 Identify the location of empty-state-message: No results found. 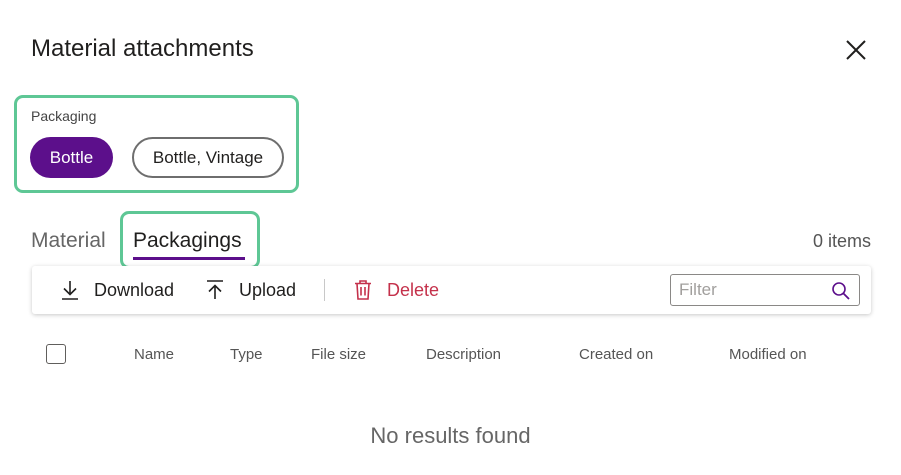
(450, 435).